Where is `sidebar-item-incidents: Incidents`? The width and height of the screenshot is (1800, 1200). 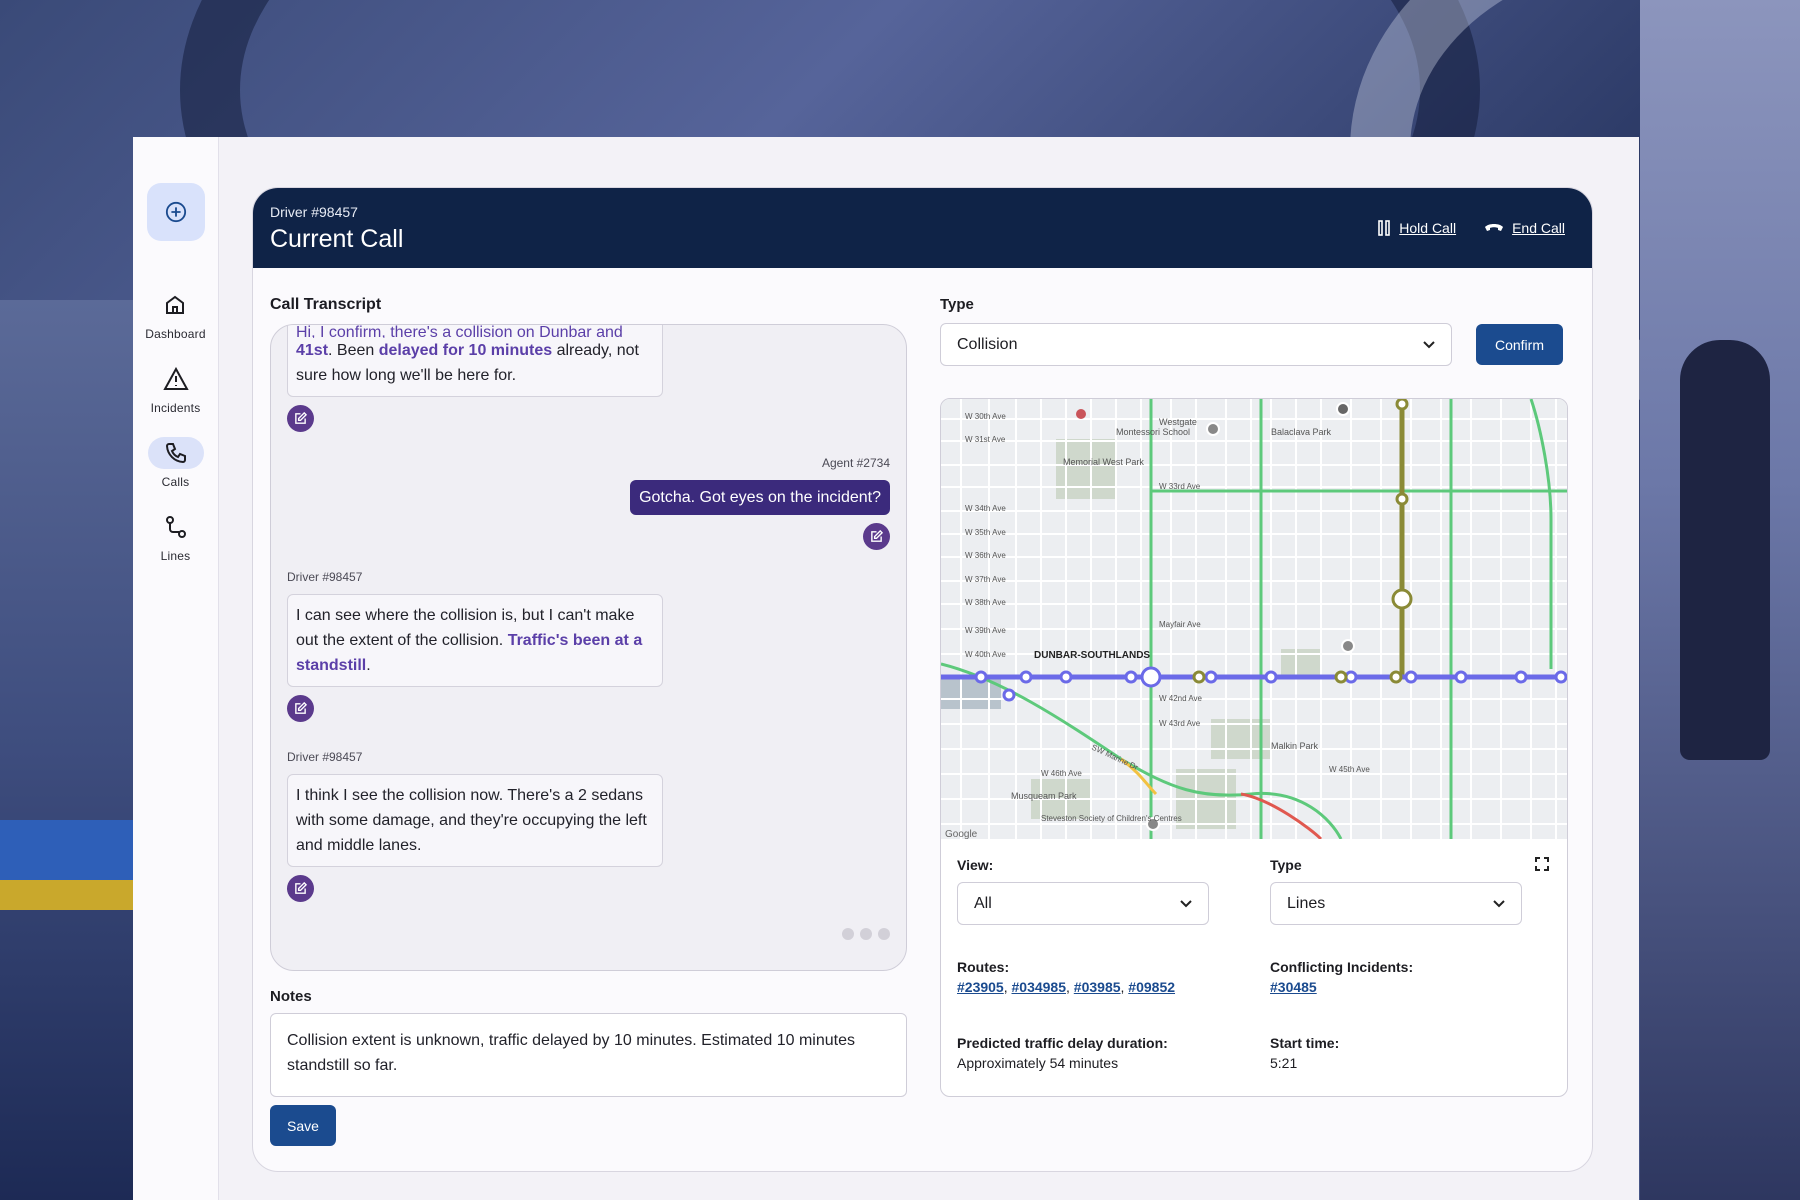 sidebar-item-incidents: Incidents is located at coordinates (176, 389).